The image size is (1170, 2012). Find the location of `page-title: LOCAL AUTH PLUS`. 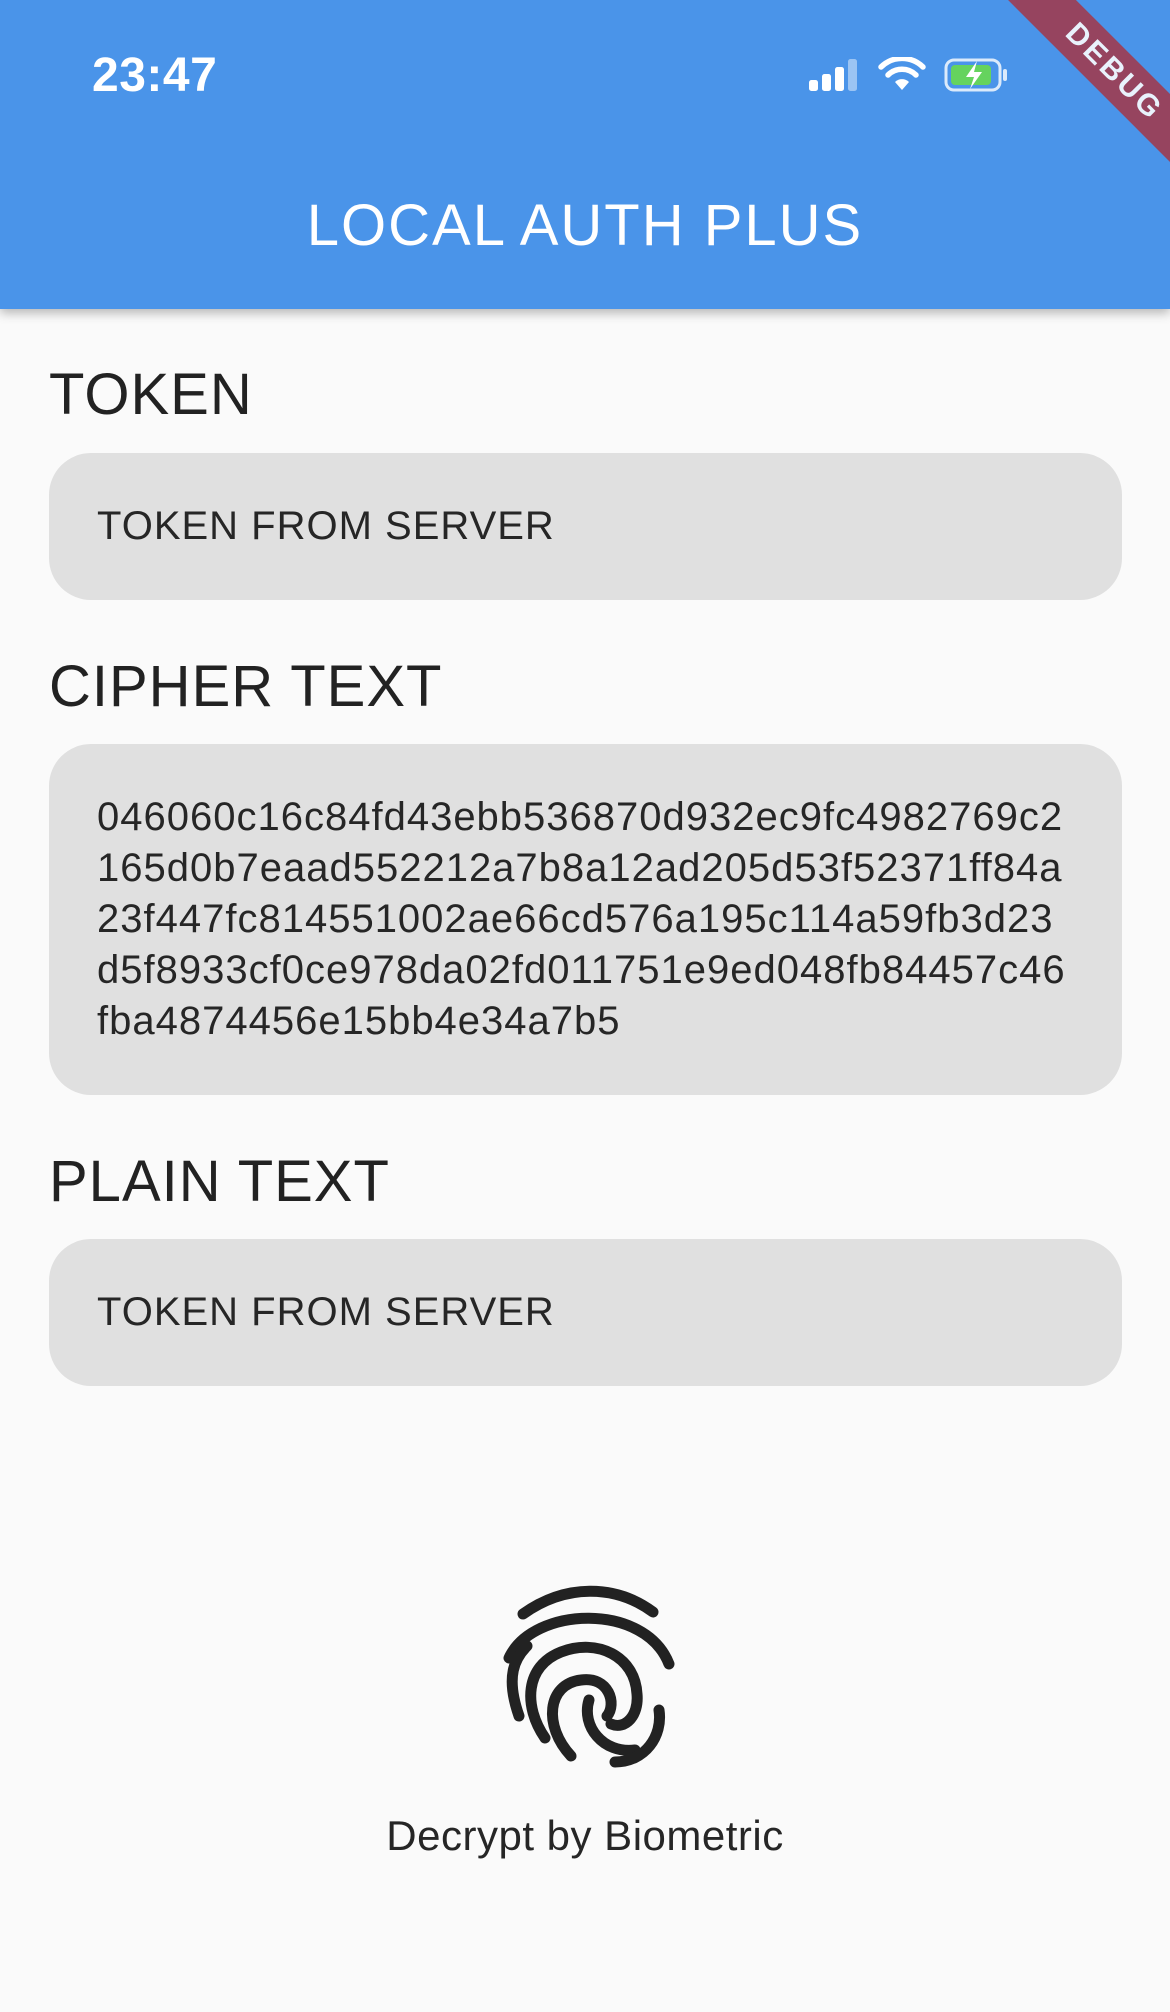

page-title: LOCAL AUTH PLUS is located at coordinates (585, 225).